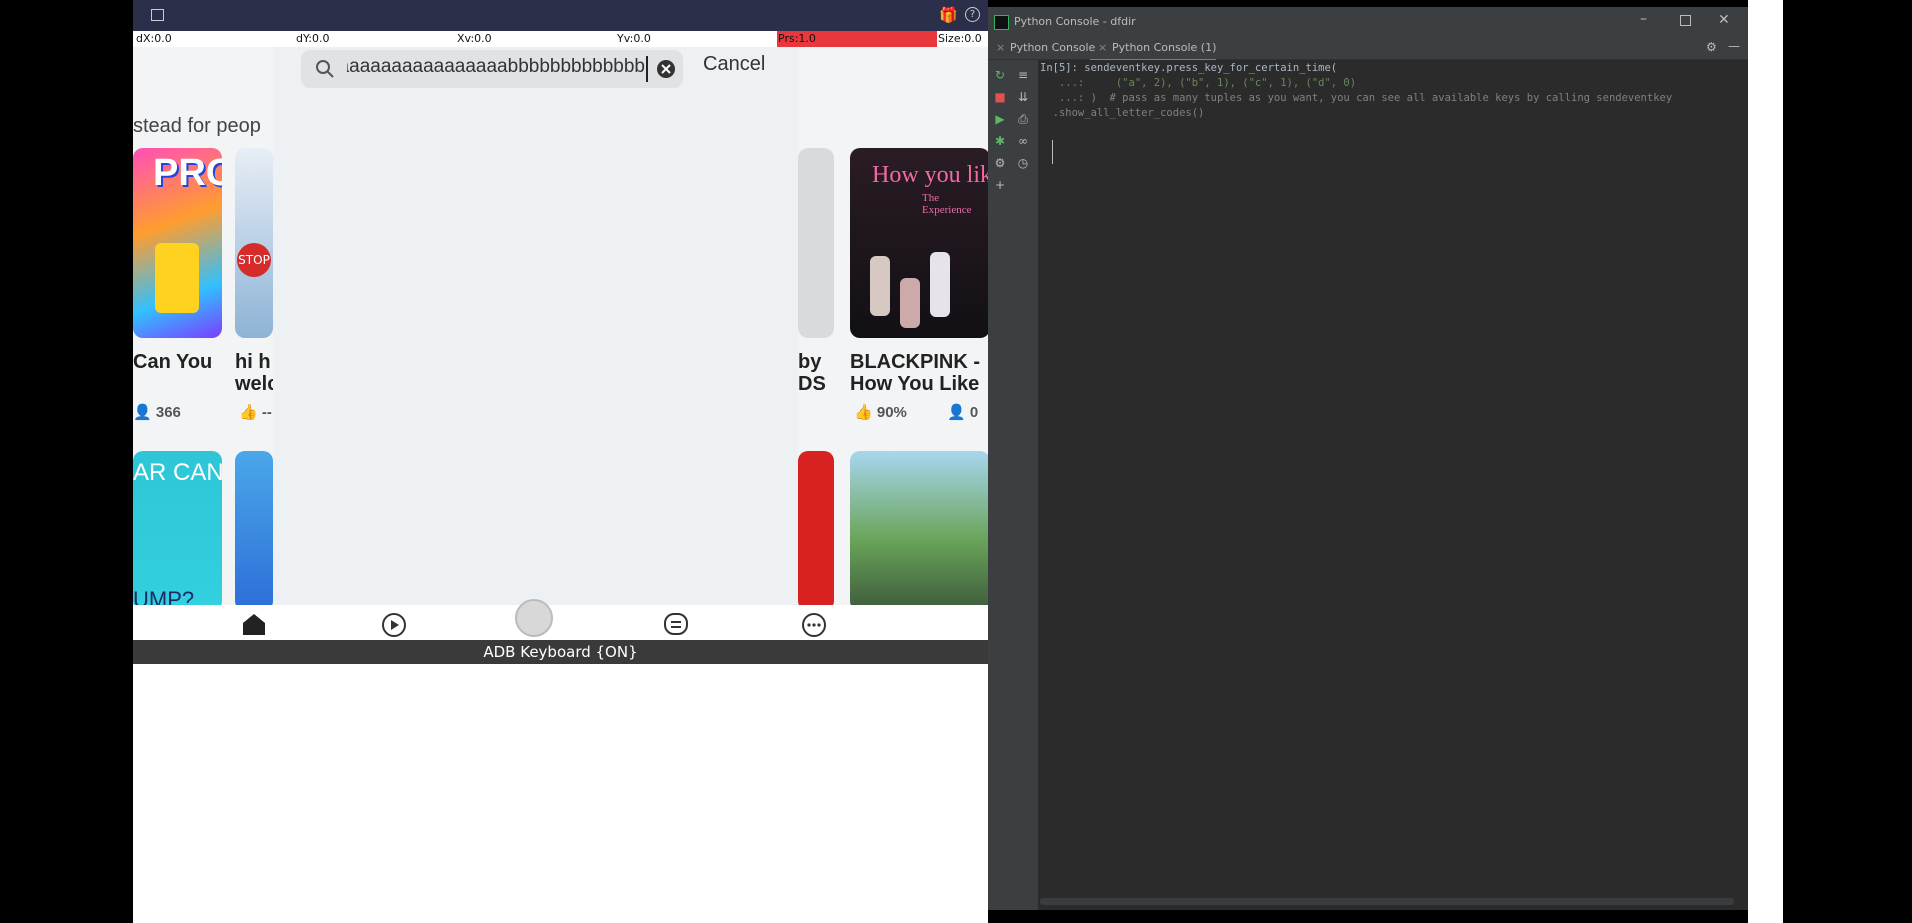 The image size is (1912, 923). I want to click on horizontal-scrollbar, so click(1387, 901).